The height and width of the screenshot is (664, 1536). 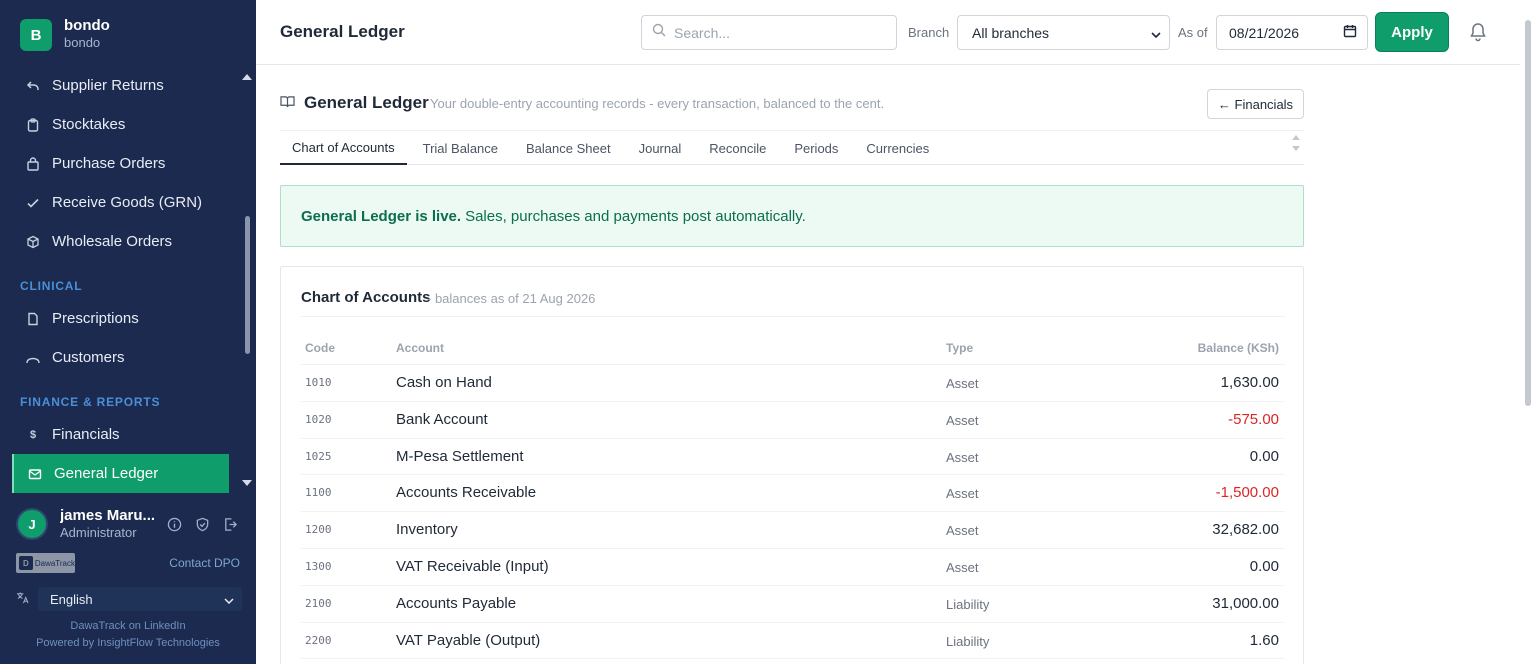 What do you see at coordinates (109, 163) in the screenshot?
I see `sidebar-item-label: Purchase Orders` at bounding box center [109, 163].